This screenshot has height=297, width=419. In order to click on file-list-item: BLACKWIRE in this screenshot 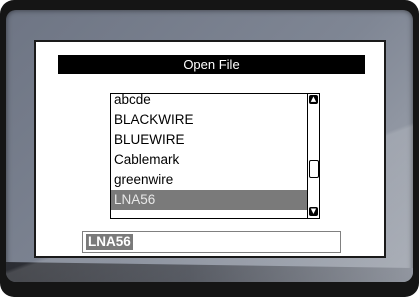, I will do `click(209, 120)`.